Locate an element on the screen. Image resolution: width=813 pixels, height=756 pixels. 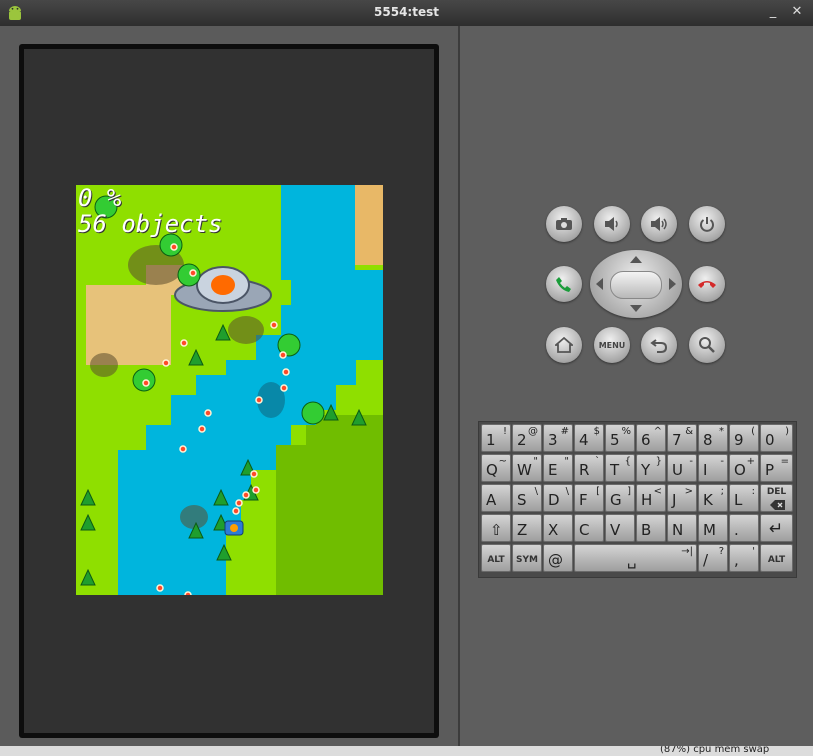
end-call-icon is located at coordinates (707, 284).